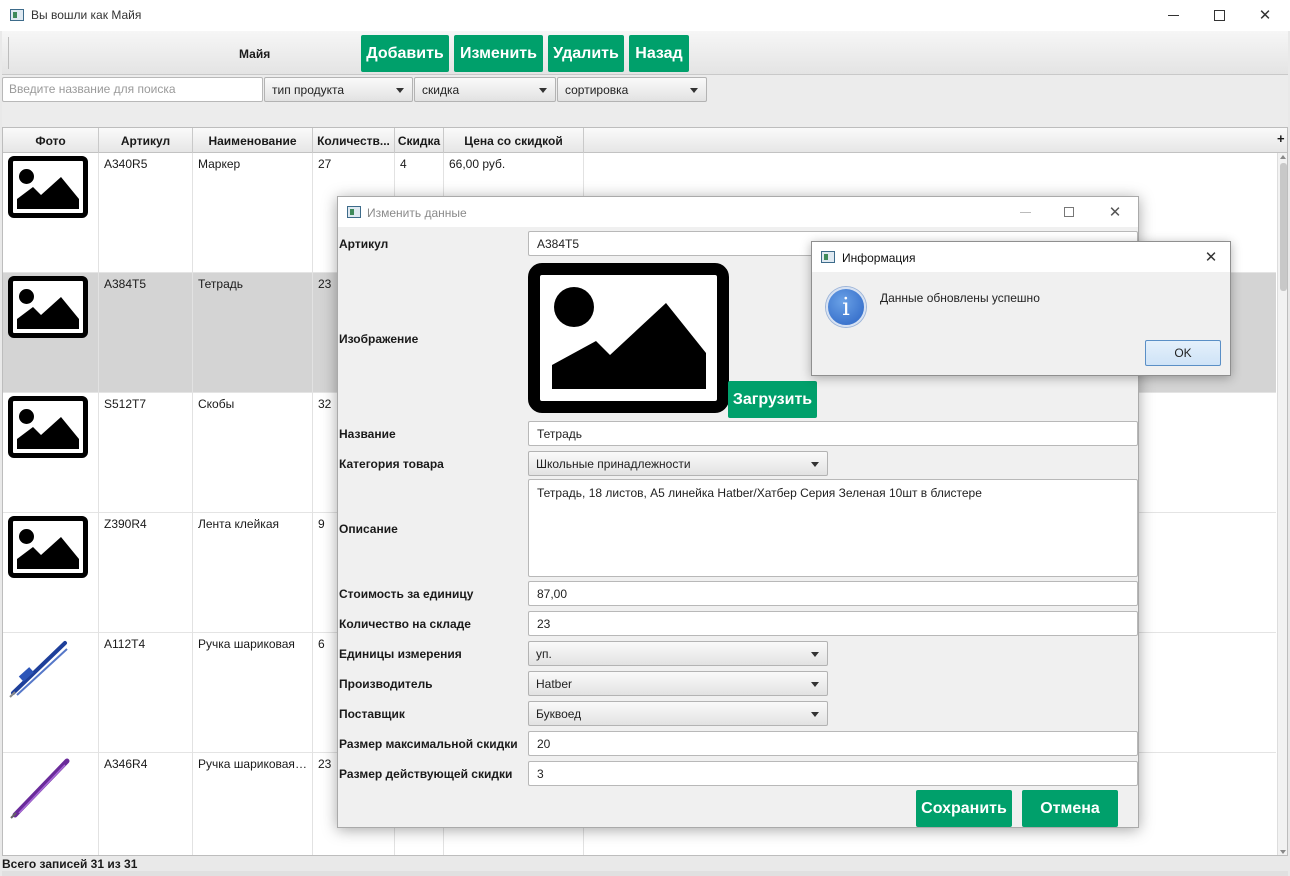 The width and height of the screenshot is (1290, 876). What do you see at coordinates (9, 53) in the screenshot?
I see `toolbar-grip` at bounding box center [9, 53].